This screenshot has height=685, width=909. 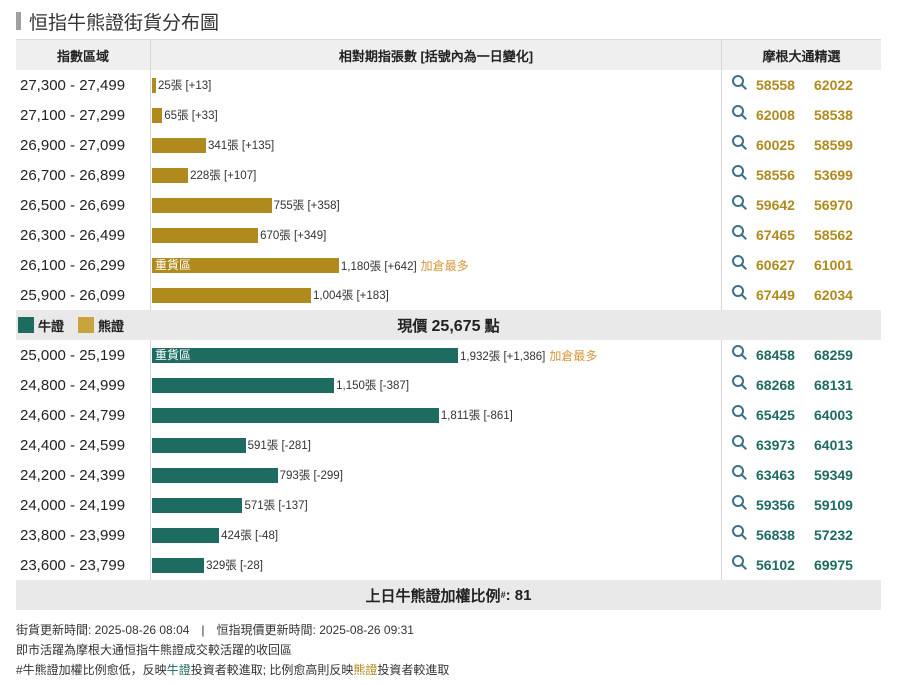 I want to click on warrant-code-link: 64003, so click(x=843, y=415).